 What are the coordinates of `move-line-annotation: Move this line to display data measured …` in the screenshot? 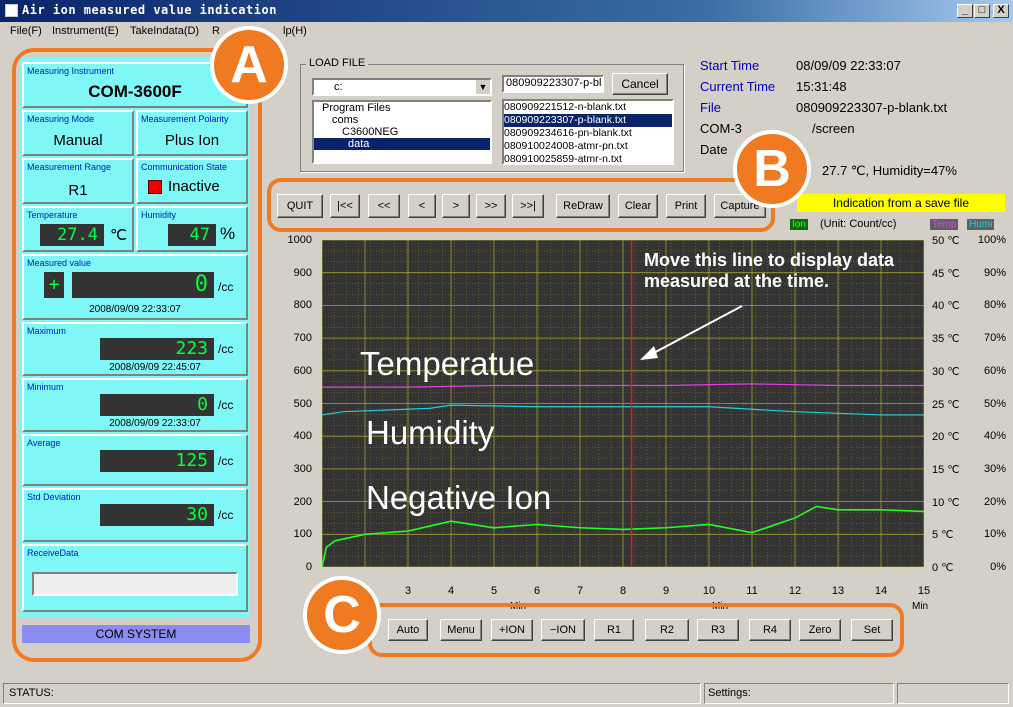 It's located at (769, 270).